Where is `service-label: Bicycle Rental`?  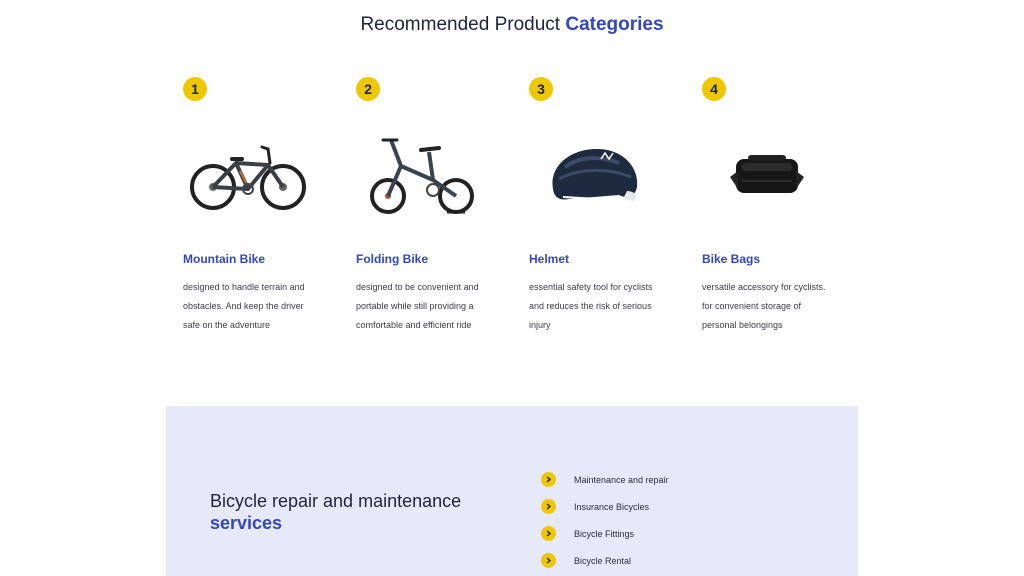
service-label: Bicycle Rental is located at coordinates (603, 560).